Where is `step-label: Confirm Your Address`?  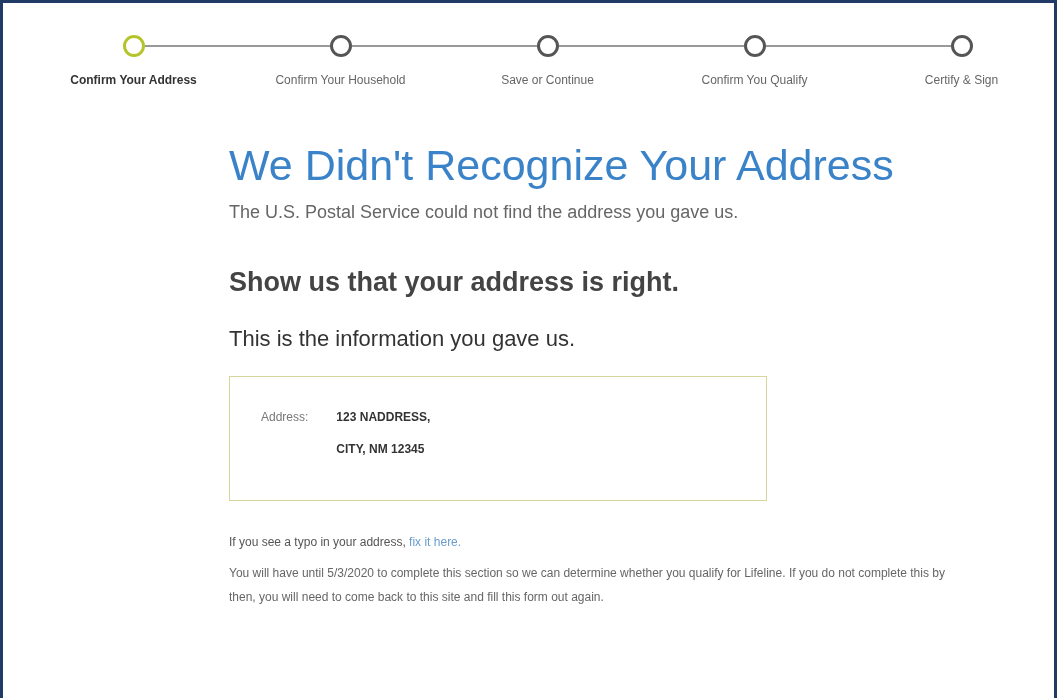
step-label: Confirm Your Address is located at coordinates (133, 80).